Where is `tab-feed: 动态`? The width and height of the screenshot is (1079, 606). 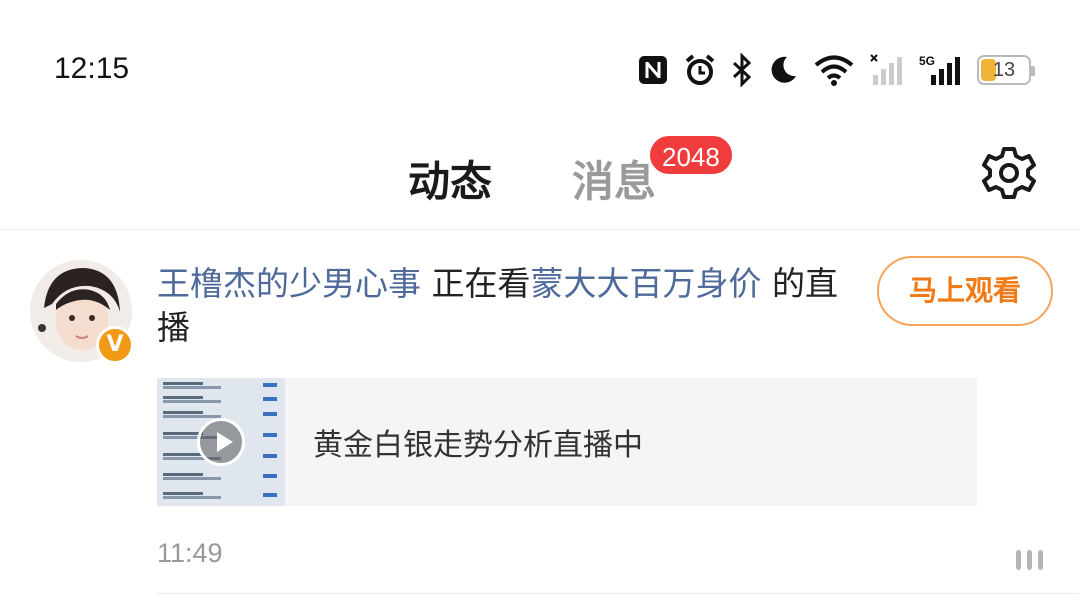
tab-feed: 动态 is located at coordinates (450, 183).